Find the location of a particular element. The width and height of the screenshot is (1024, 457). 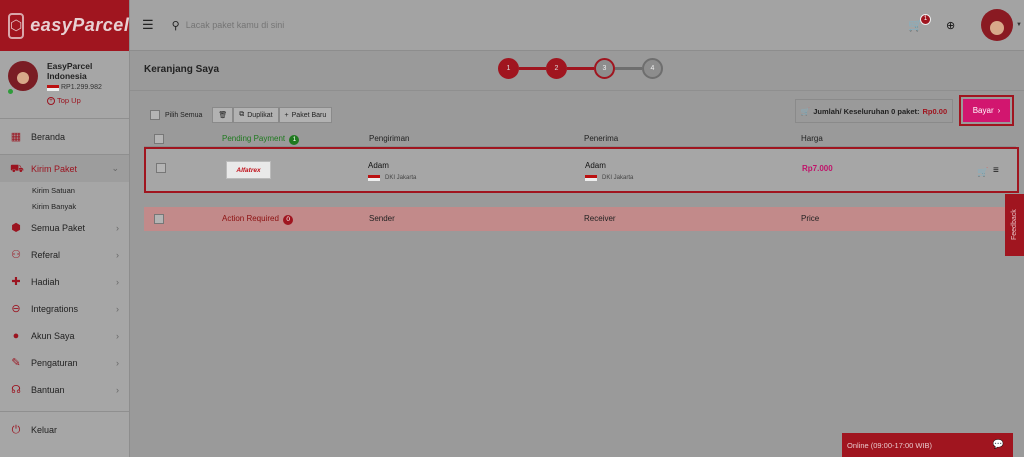

sidebar-item-beranda: ▦ Beranda is located at coordinates (64, 136).